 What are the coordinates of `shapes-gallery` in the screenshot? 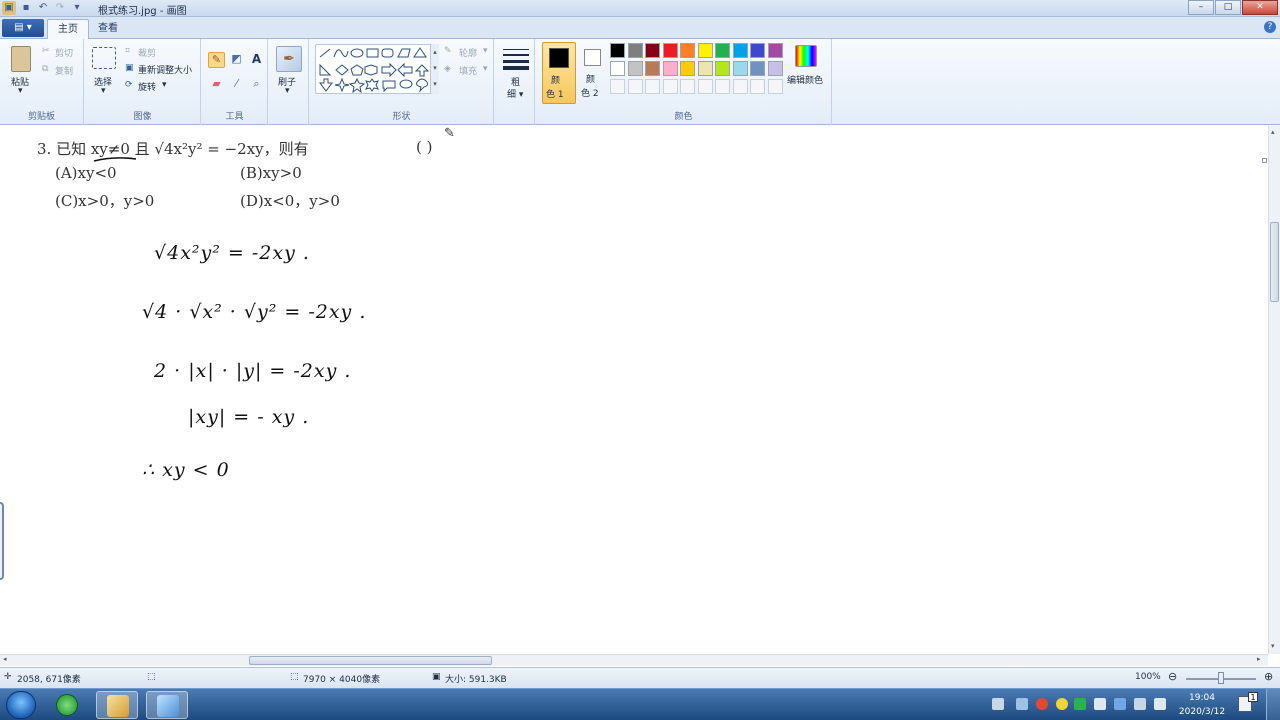 It's located at (377, 69).